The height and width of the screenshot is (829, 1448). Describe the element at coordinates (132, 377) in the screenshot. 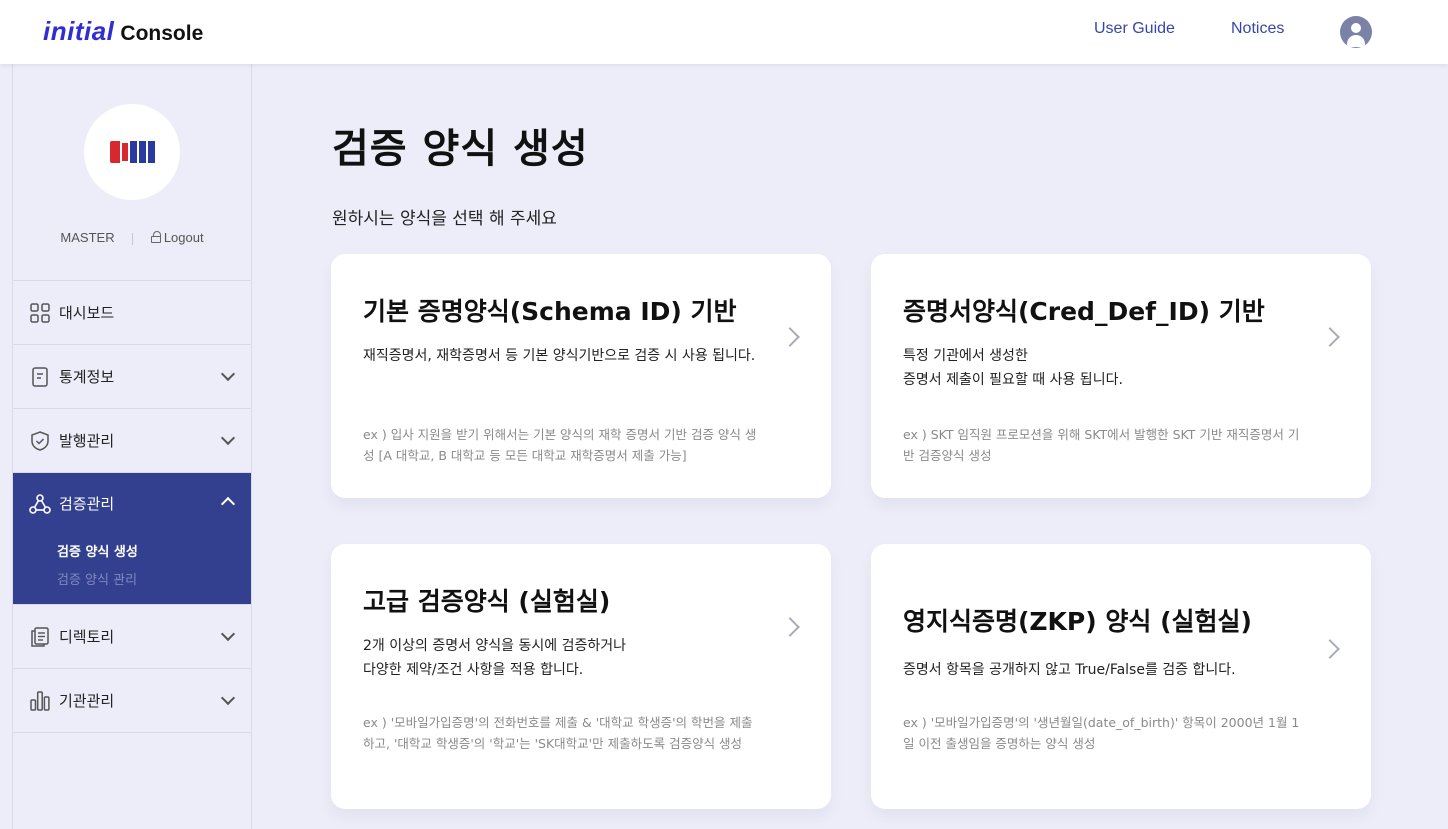

I see `sidebar-item-statistics: 통계정보` at that location.